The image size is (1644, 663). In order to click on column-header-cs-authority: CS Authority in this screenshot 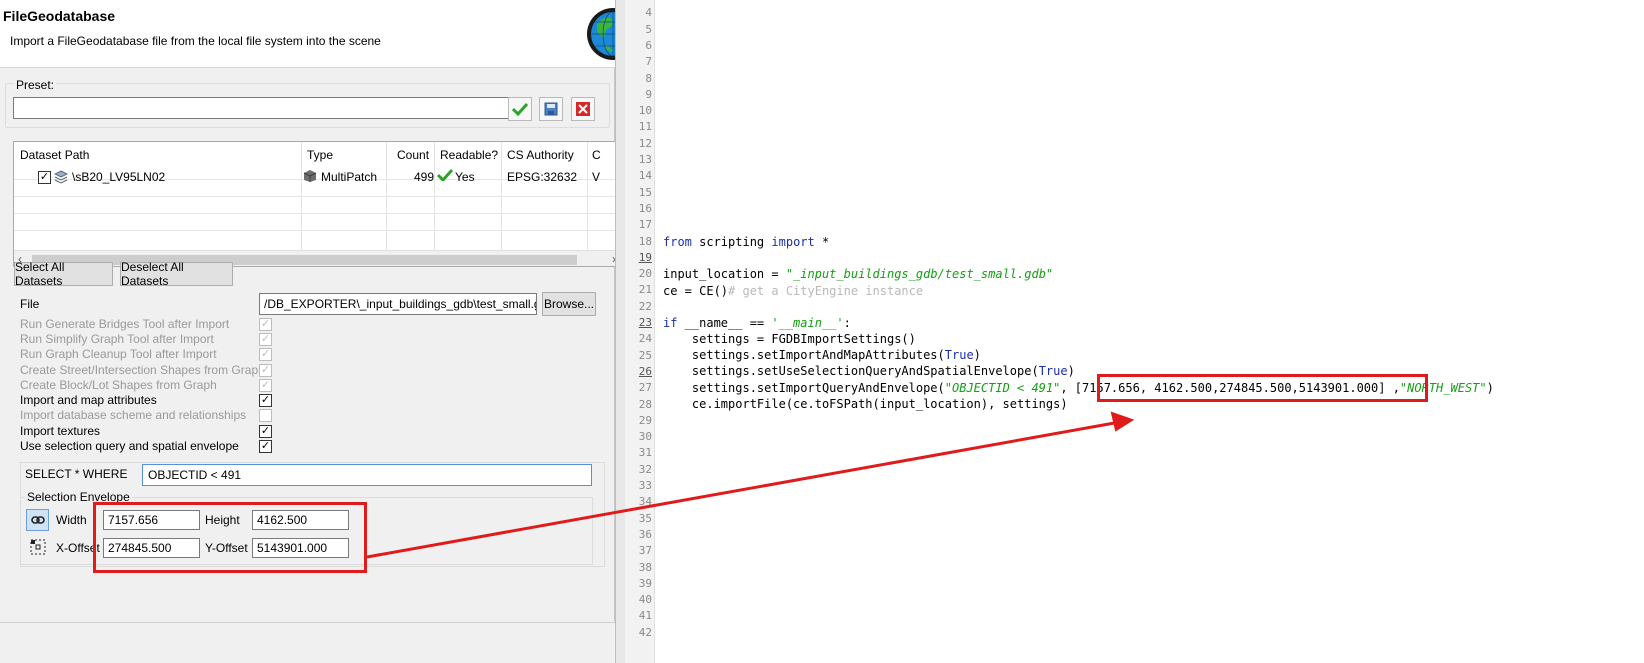, I will do `click(540, 155)`.